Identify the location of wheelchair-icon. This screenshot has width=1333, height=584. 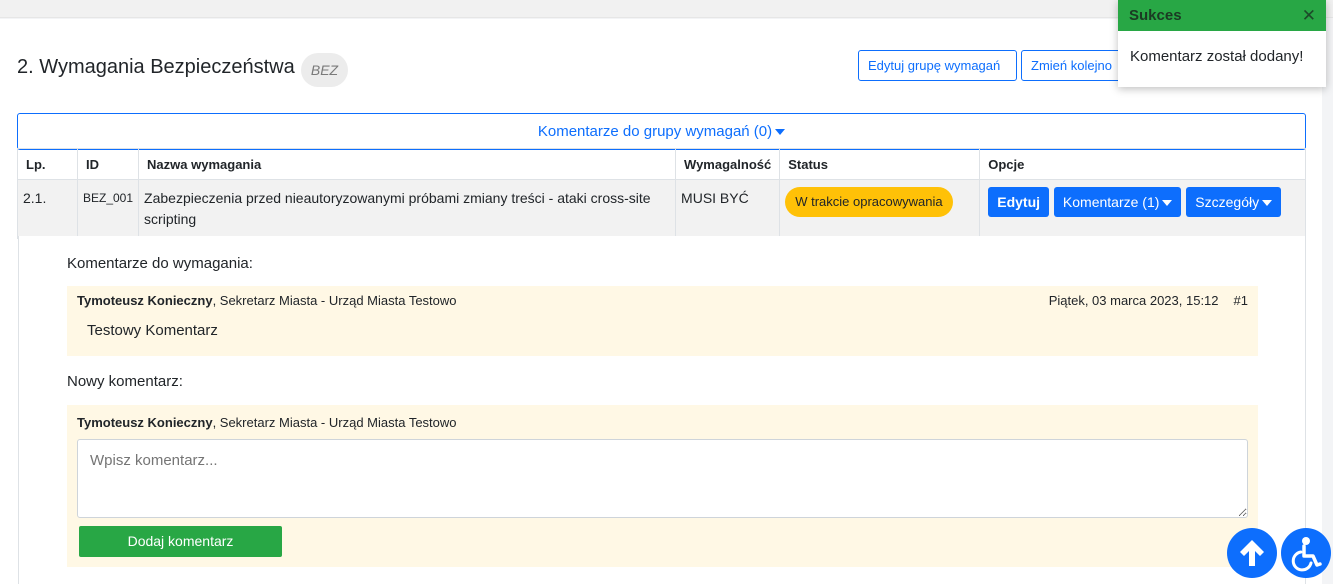
(1306, 554).